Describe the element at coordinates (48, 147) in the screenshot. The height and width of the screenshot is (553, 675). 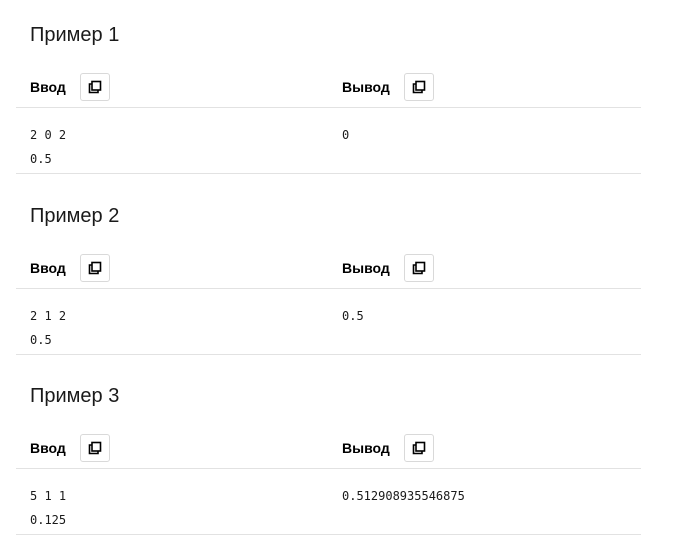
I see `input-block: 2 0 2 0.5` at that location.